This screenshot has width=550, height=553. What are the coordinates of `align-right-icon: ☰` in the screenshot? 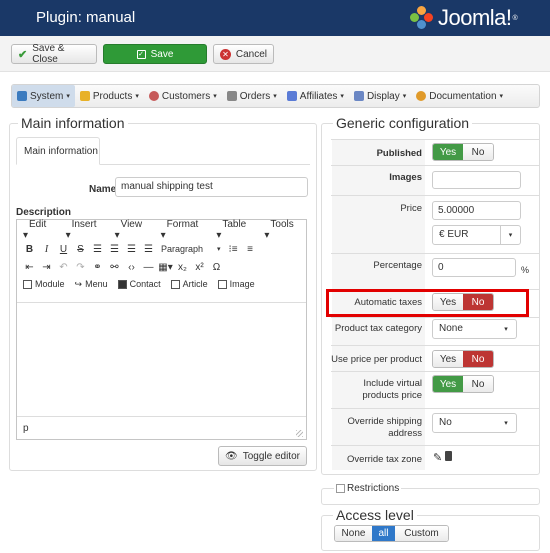 It's located at (131, 249).